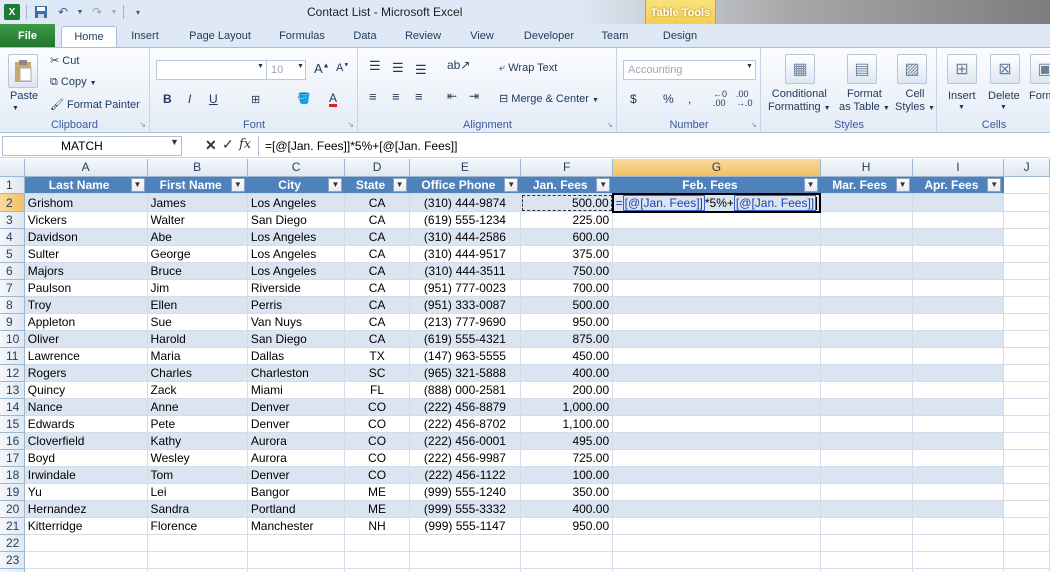  What do you see at coordinates (567, 168) in the screenshot?
I see `column-header-f: F` at bounding box center [567, 168].